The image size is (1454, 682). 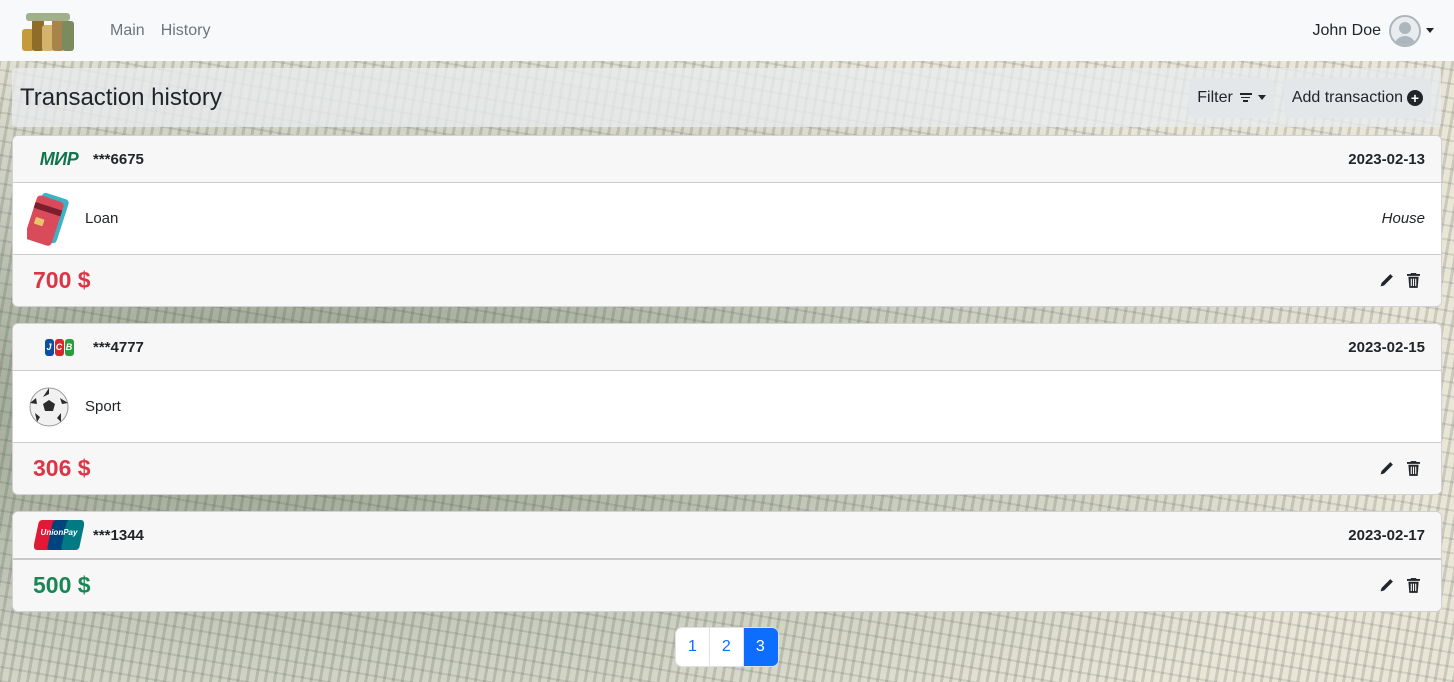 I want to click on category-label: Loan, so click(x=102, y=218).